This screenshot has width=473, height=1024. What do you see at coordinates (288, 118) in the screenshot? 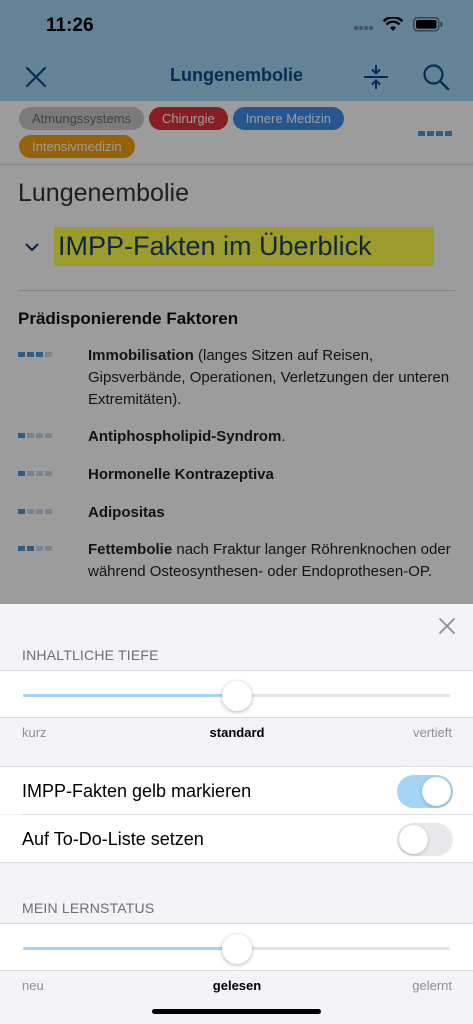
I see `tag-innere-medizin: Innere Medizin` at bounding box center [288, 118].